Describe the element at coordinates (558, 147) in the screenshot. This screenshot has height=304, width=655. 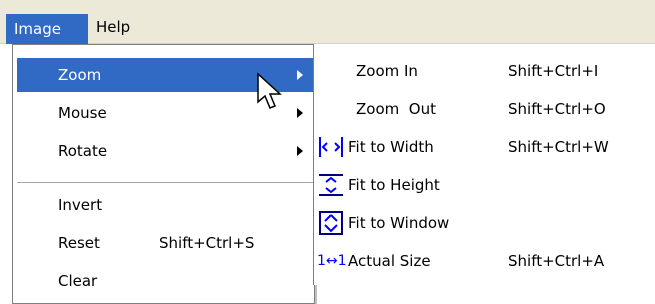
I see `submenu-item-shortcut: Shift+Ctrl+W` at that location.